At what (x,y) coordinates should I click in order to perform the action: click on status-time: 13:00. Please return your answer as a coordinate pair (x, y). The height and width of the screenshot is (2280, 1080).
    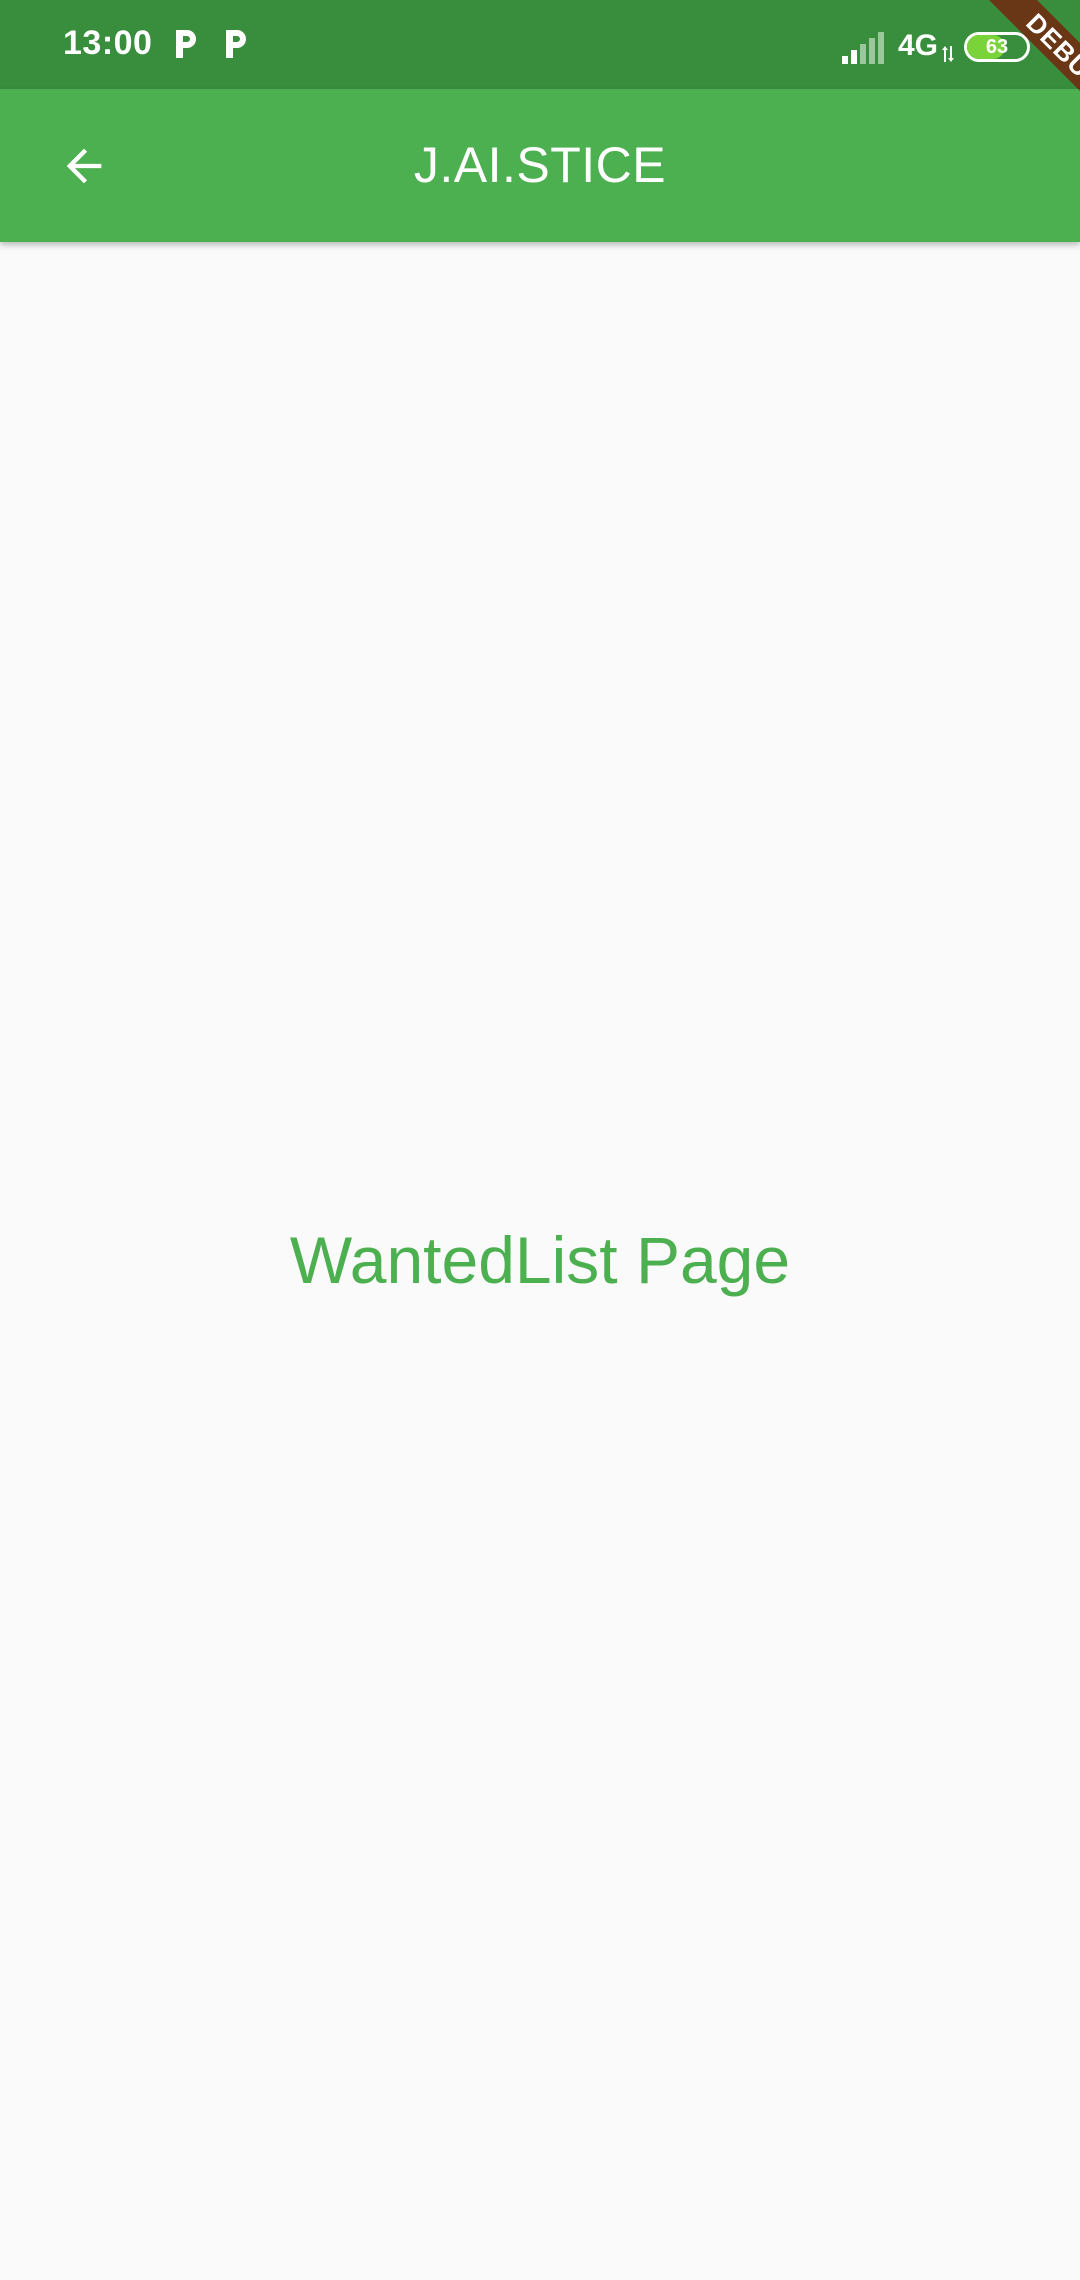
    Looking at the image, I should click on (108, 43).